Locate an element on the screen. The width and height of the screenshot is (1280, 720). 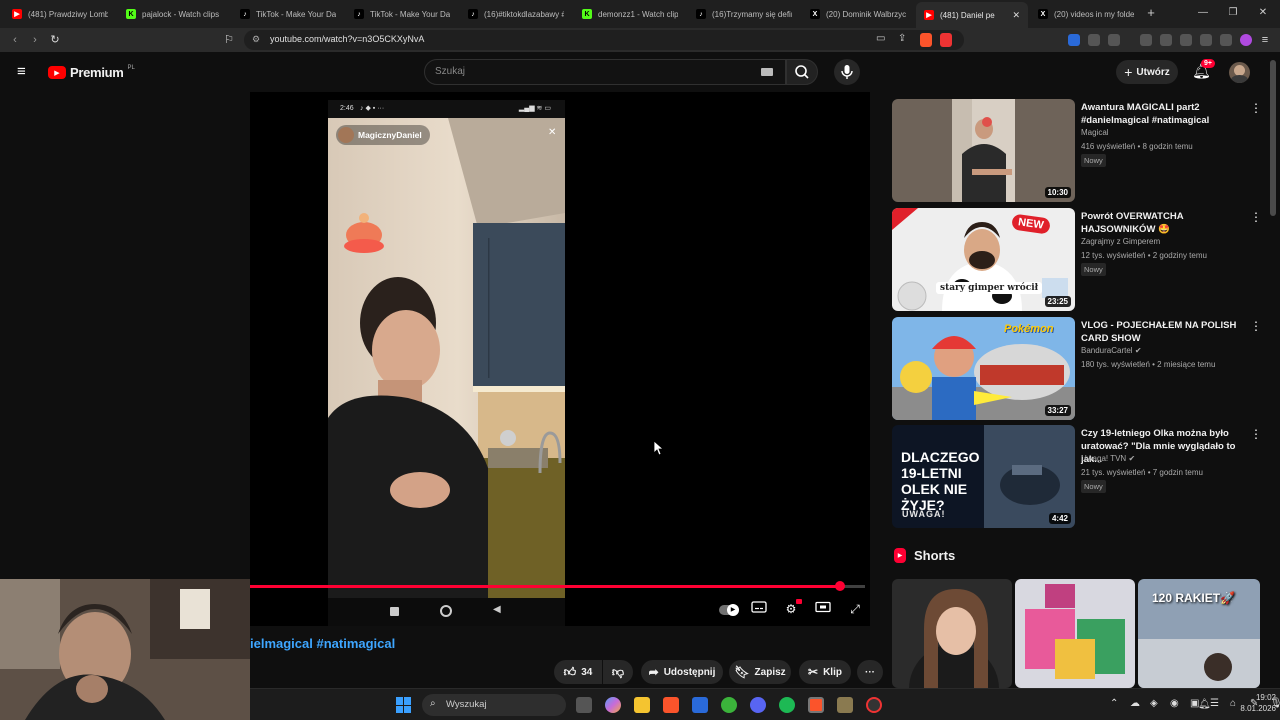
media-icon is located at coordinates (1146, 40).